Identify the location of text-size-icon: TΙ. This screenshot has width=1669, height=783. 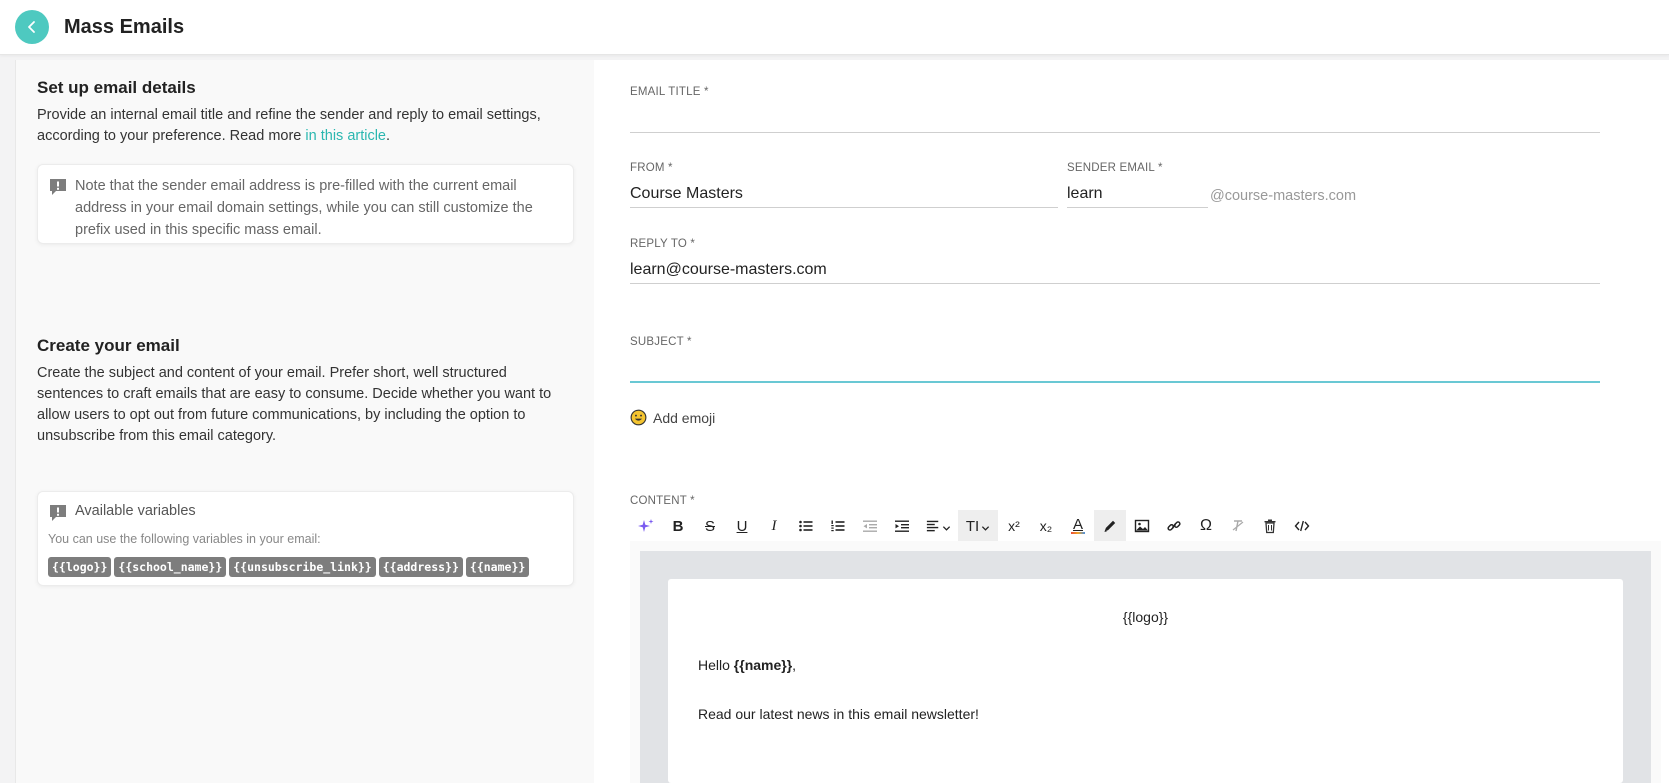
(972, 526).